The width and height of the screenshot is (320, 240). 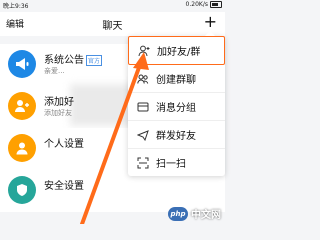 What do you see at coordinates (22, 64) in the screenshot?
I see `megaphone-icon` at bounding box center [22, 64].